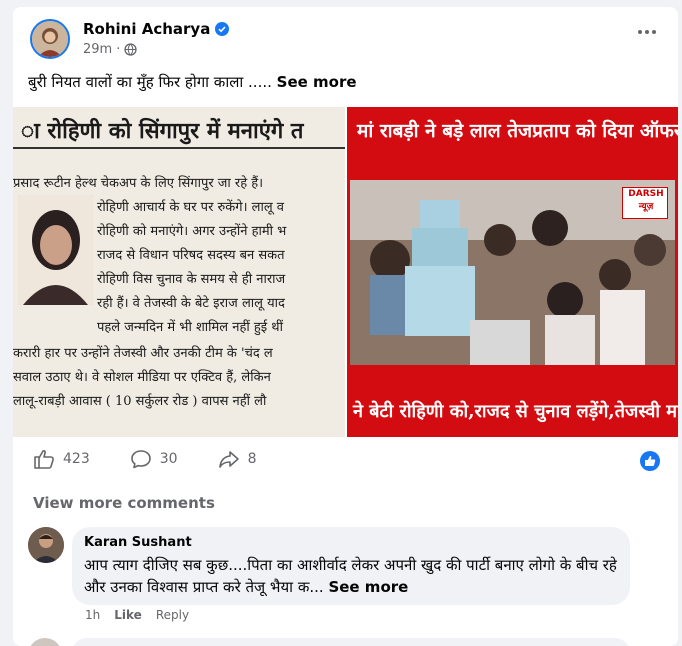  Describe the element at coordinates (128, 615) in the screenshot. I see `comment-like-button: Like` at that location.